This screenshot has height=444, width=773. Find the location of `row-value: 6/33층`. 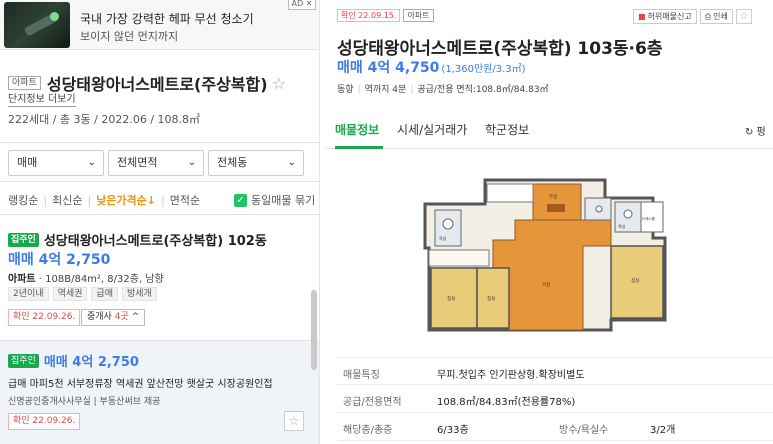

row-value: 6/33층 is located at coordinates (453, 430).